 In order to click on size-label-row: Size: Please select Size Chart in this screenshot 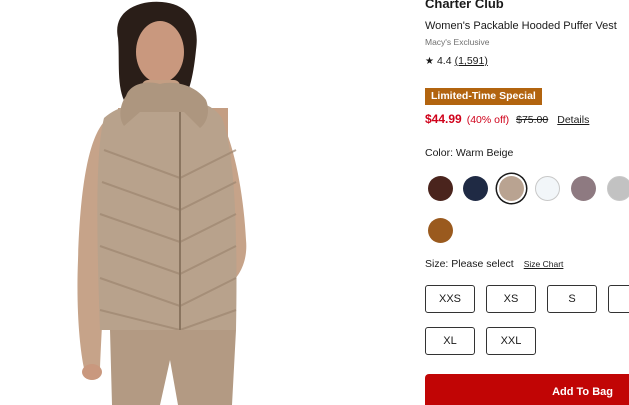, I will do `click(494, 264)`.